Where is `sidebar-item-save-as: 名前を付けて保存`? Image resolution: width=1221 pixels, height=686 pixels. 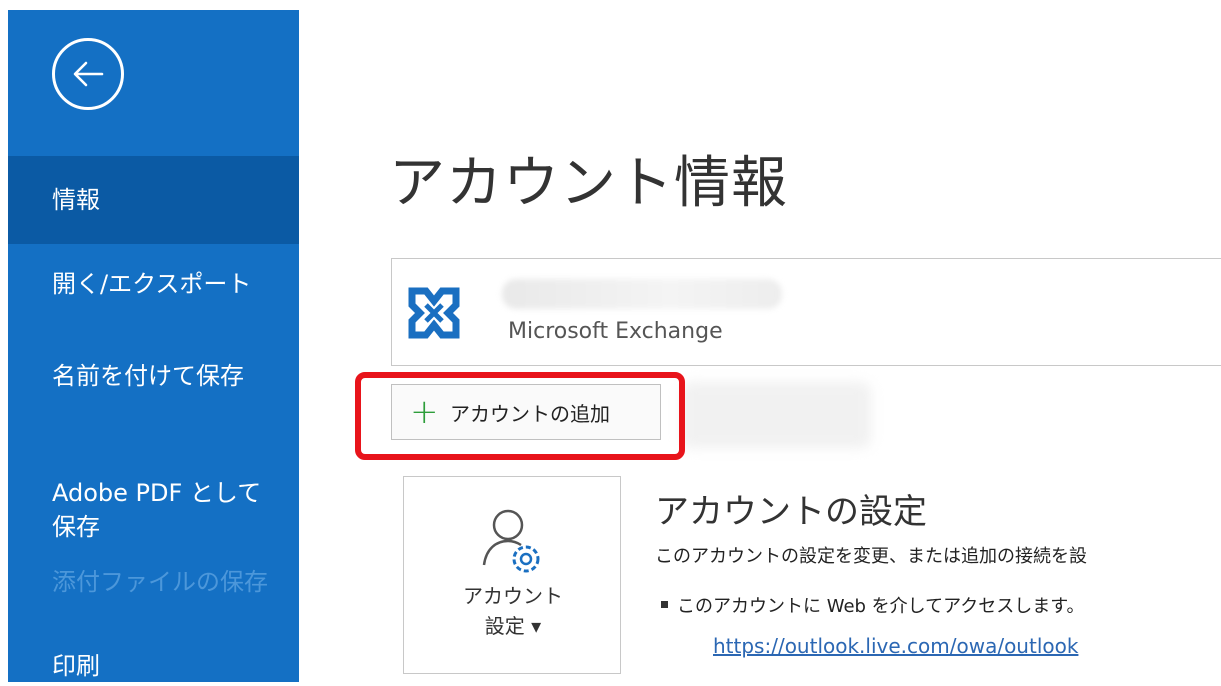 sidebar-item-save-as: 名前を付けて保存 is located at coordinates (153, 376).